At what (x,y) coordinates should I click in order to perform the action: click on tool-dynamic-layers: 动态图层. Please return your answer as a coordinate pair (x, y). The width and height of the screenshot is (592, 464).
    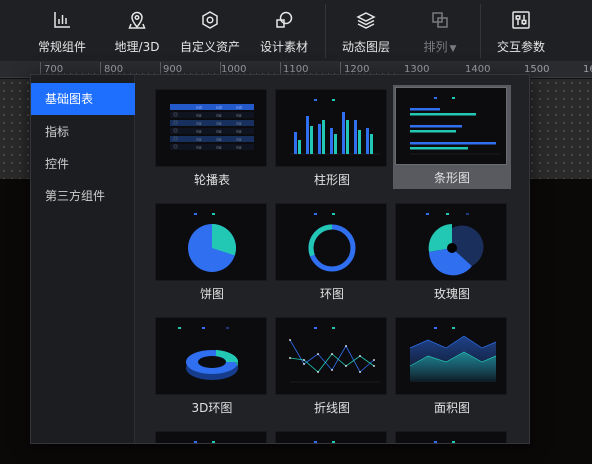
    Looking at the image, I should click on (366, 31).